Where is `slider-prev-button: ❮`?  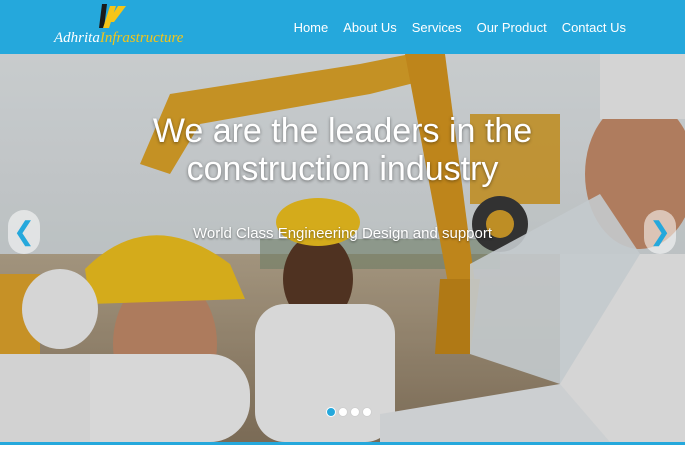
slider-prev-button: ❮ is located at coordinates (24, 232).